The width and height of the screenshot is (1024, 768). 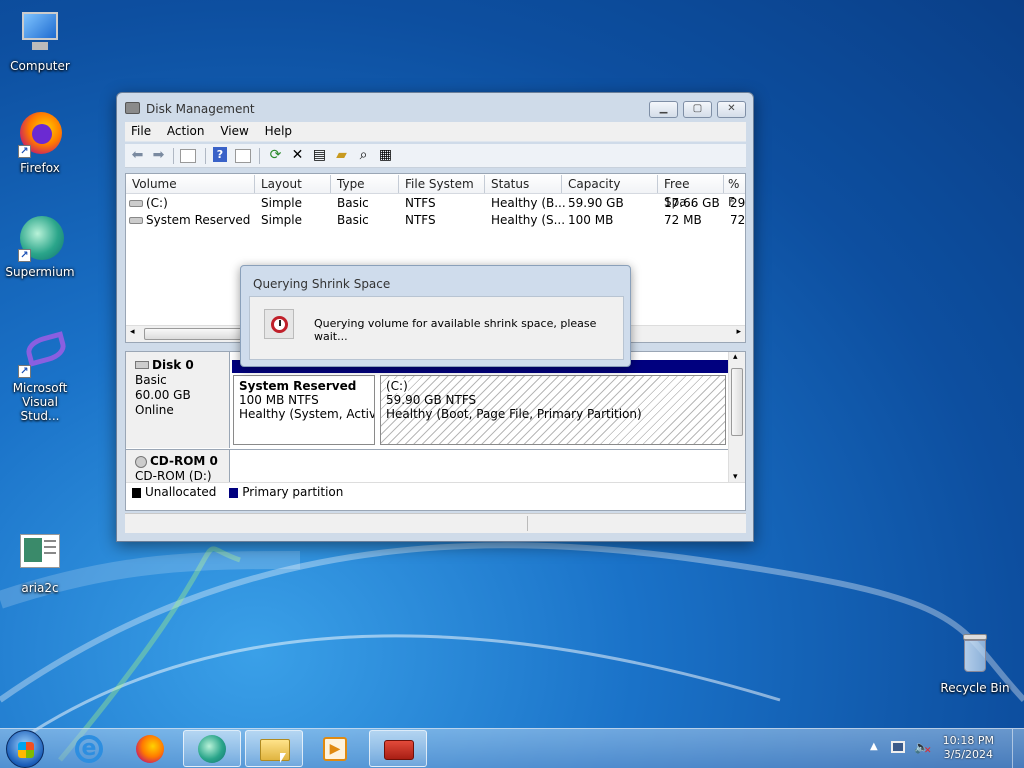 What do you see at coordinates (279, 400) in the screenshot?
I see `partition-size: 100 MB NTFS` at bounding box center [279, 400].